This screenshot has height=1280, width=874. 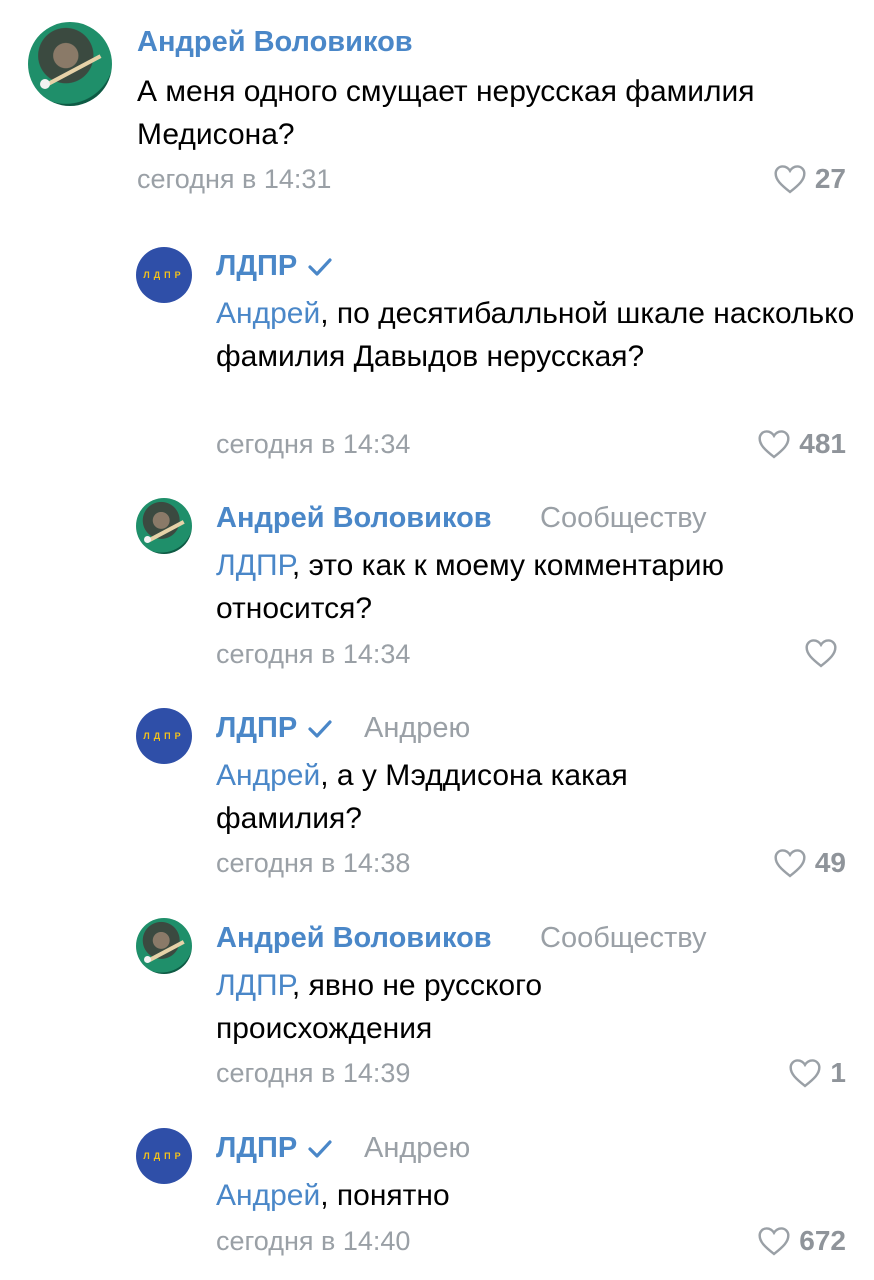 I want to click on like-button: 481, so click(x=801, y=444).